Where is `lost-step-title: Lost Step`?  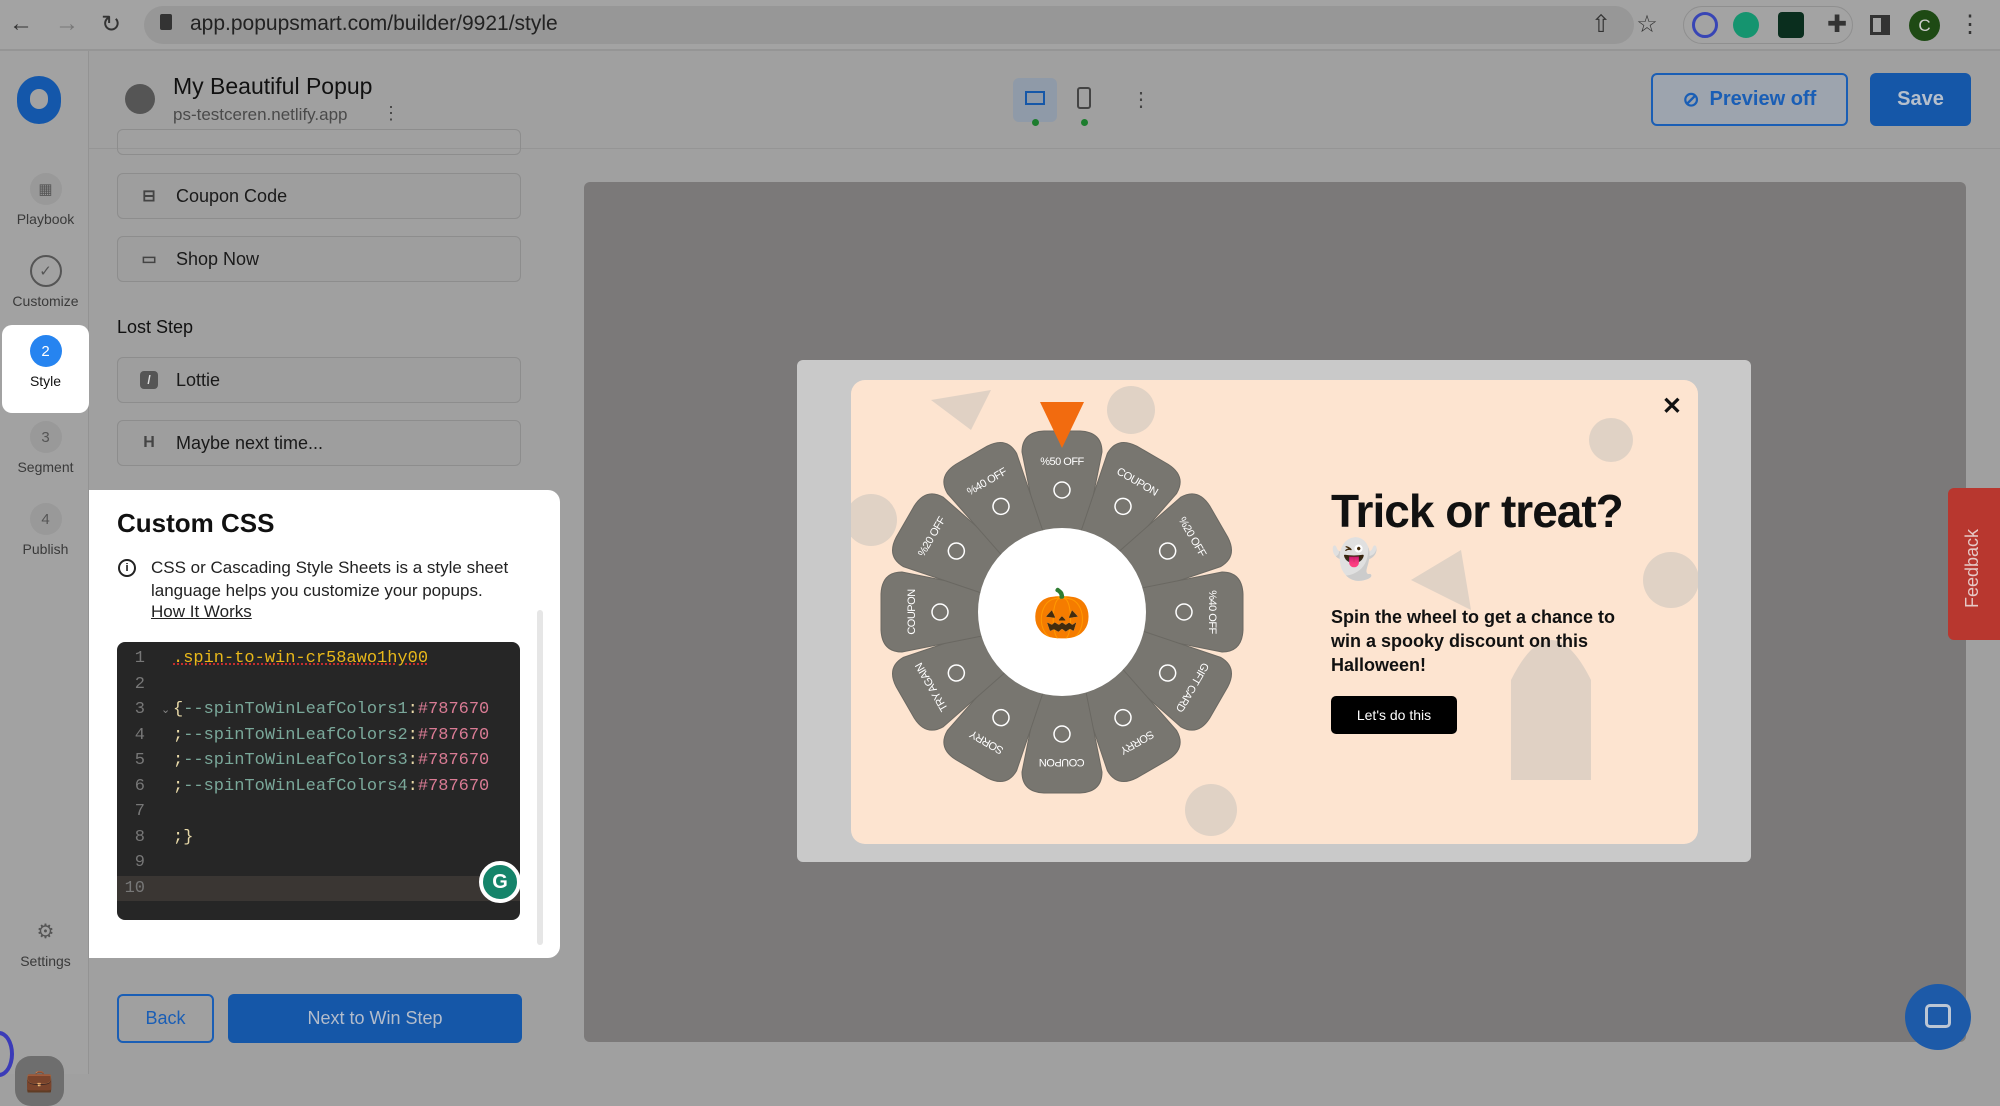
lost-step-title: Lost Step is located at coordinates (155, 327).